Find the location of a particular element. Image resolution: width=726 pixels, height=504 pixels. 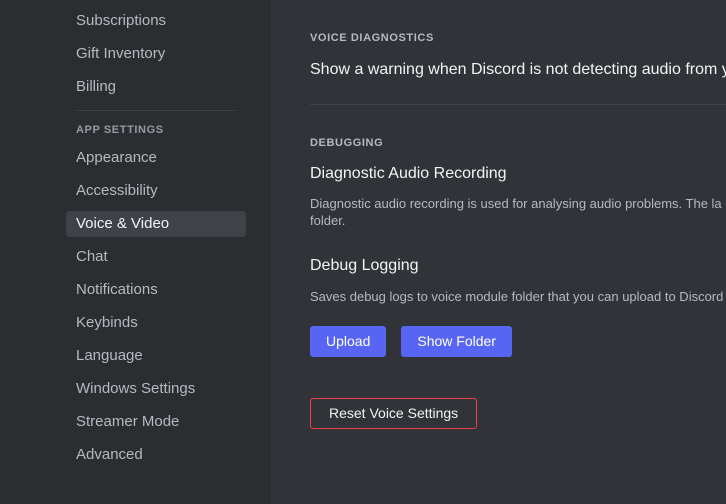

sidebar-item-streamer-mode: Streamer Mode is located at coordinates (156, 422).